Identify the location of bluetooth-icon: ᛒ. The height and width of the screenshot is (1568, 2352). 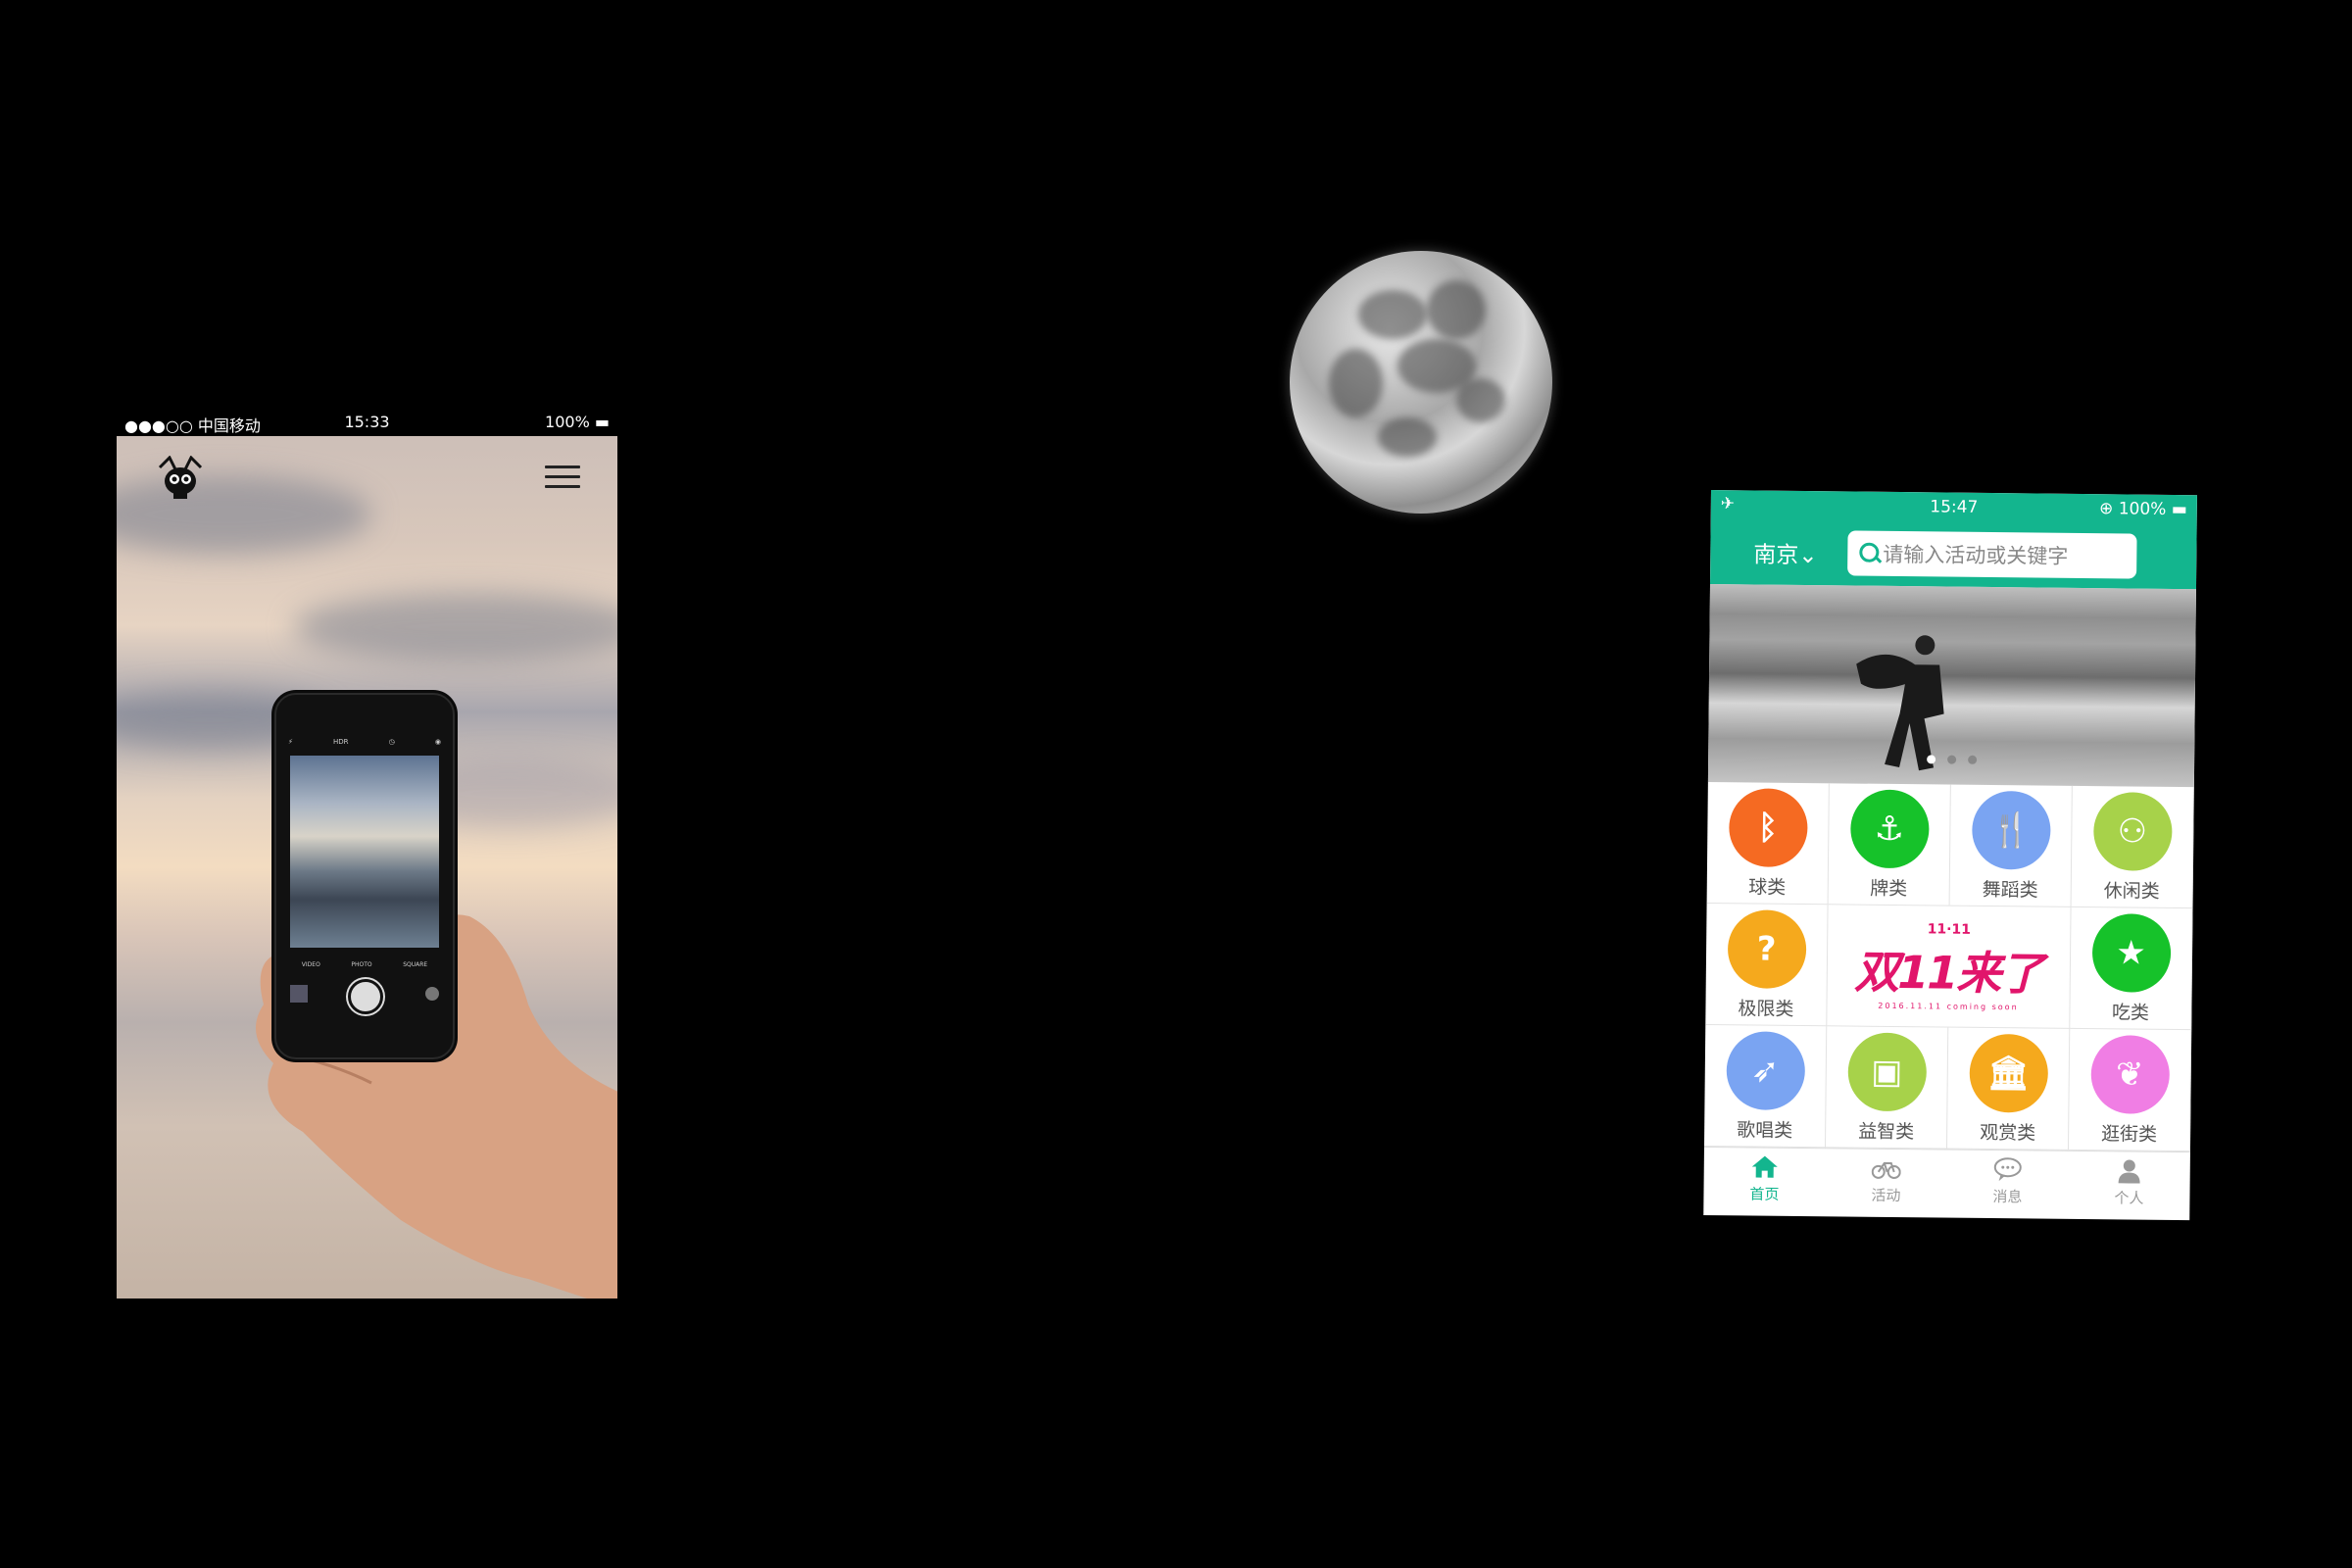
(1768, 828).